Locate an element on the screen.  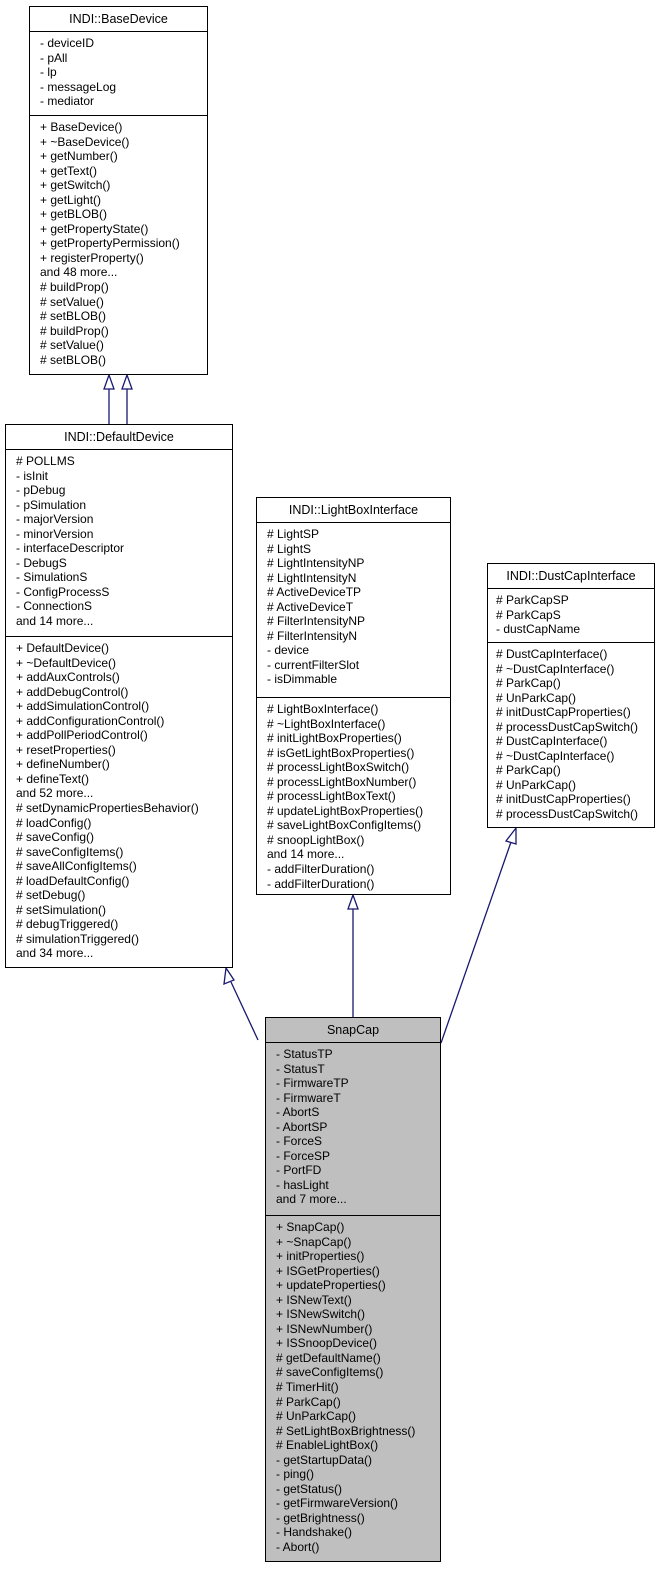
class-attribute: # FilterIntensityNP is located at coordinates (358, 621).